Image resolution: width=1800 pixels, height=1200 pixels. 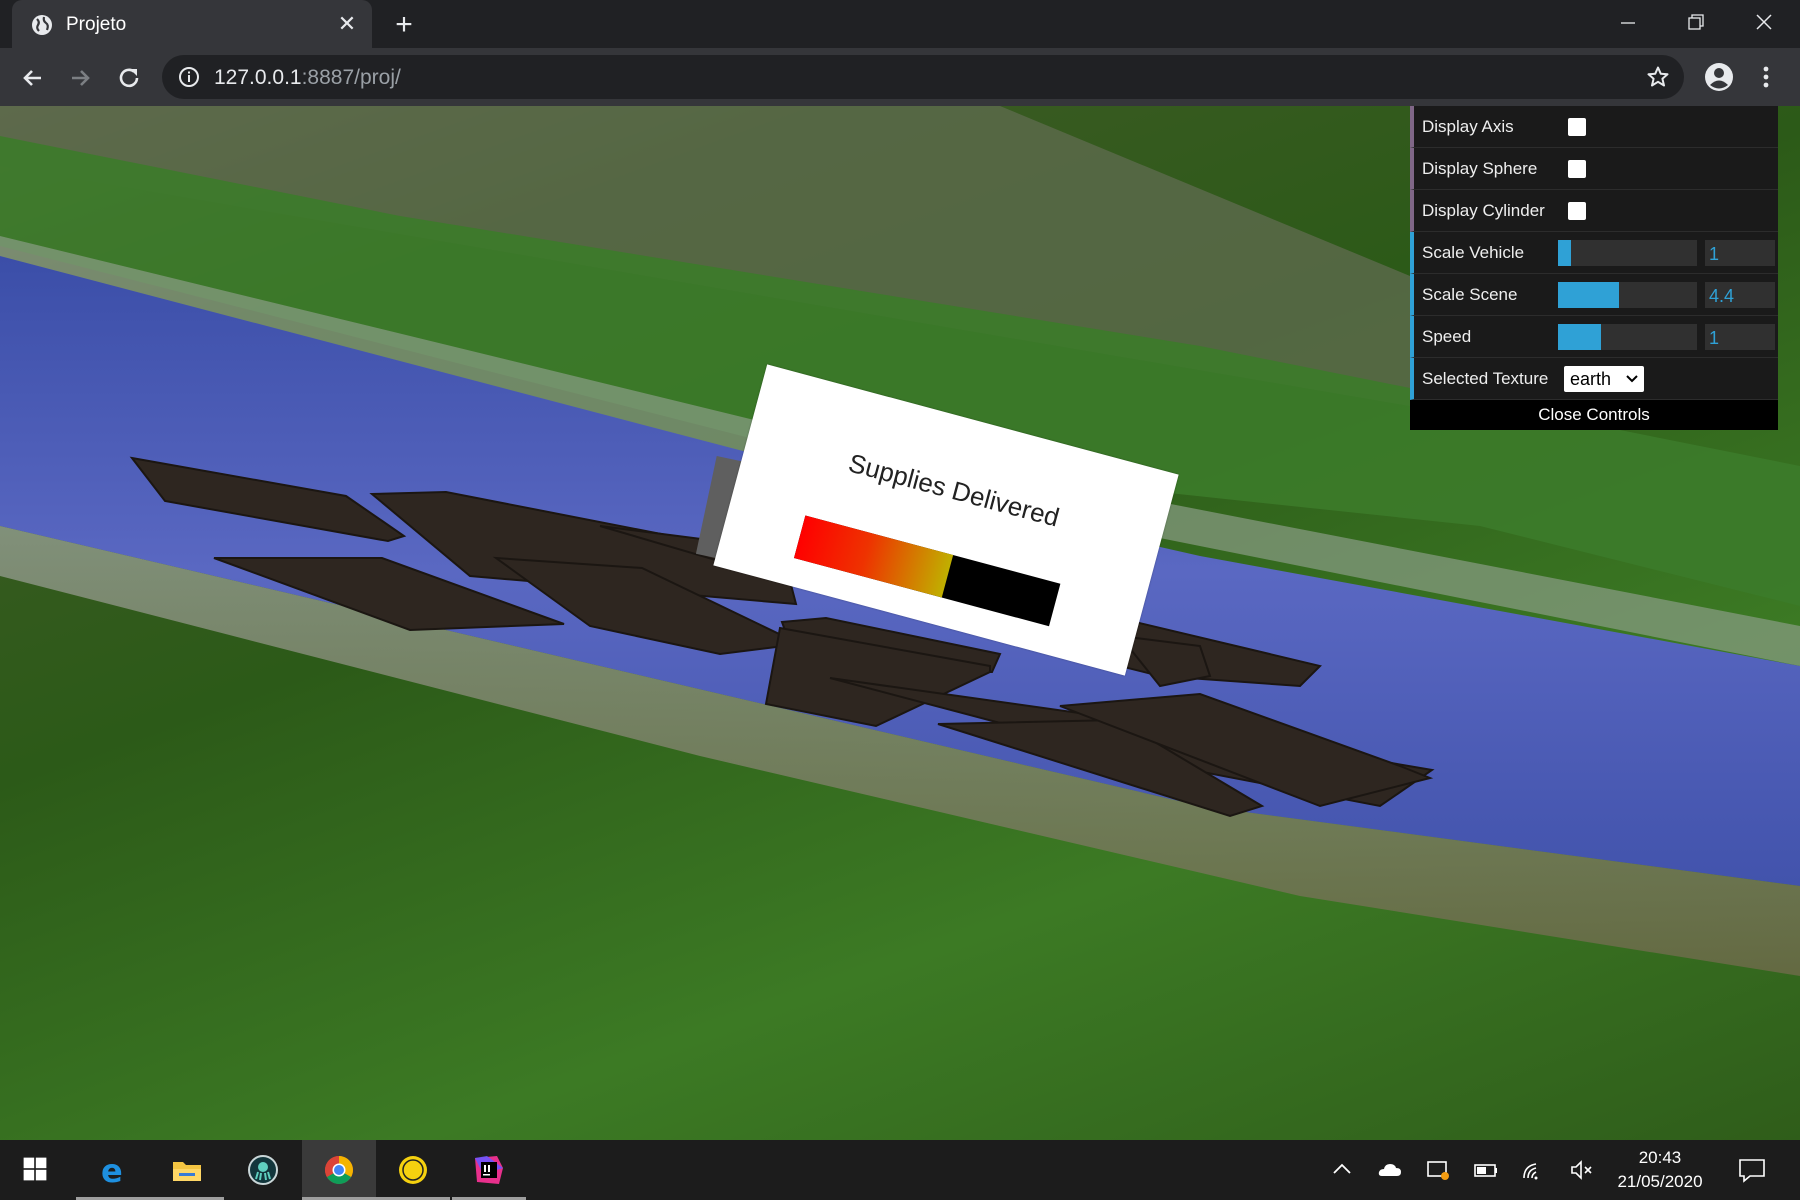 What do you see at coordinates (1594, 211) in the screenshot?
I see `display-cylinder-row: Display Cylinder` at bounding box center [1594, 211].